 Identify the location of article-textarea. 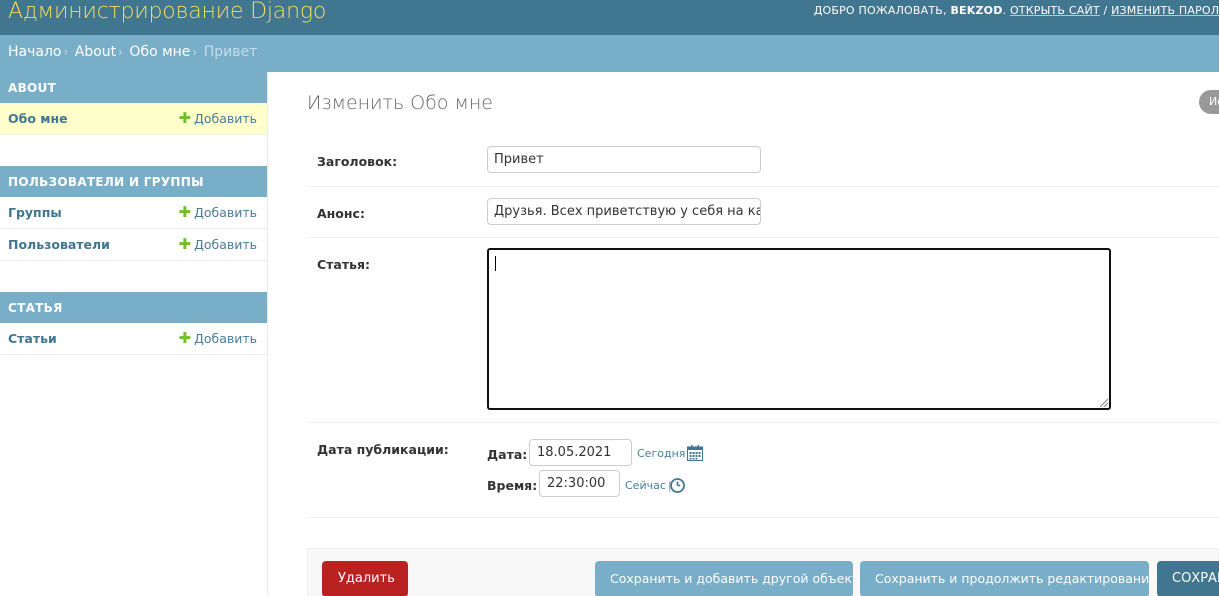
(799, 329).